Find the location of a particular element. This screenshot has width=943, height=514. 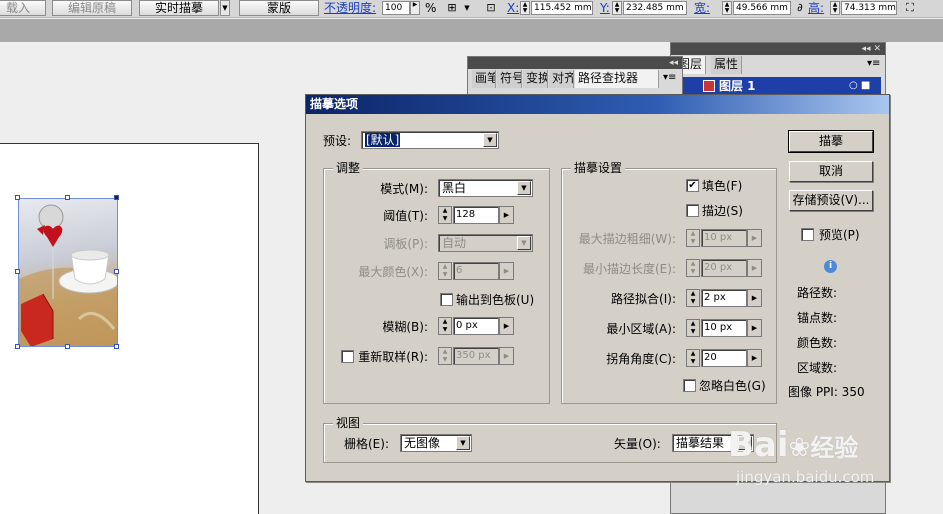

preset-select: [默认] ▼ is located at coordinates (430, 140).